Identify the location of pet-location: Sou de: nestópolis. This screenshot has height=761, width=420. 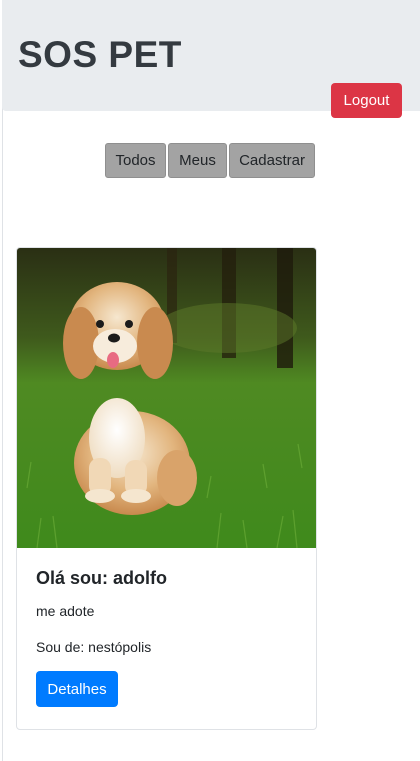
(94, 647).